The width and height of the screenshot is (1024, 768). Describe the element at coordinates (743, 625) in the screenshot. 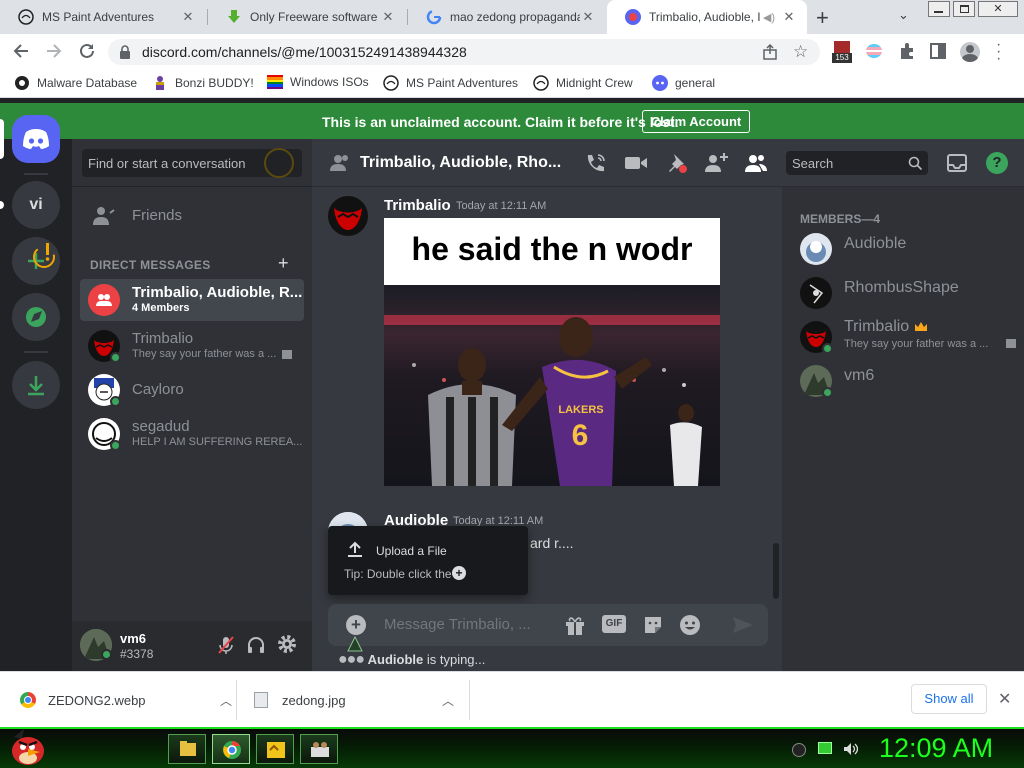

I see `send-icon` at that location.